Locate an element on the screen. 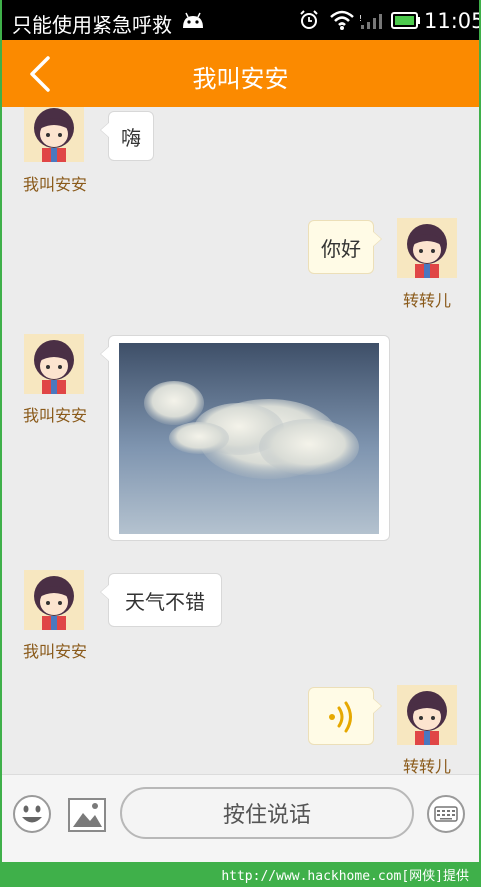 This screenshot has width=481, height=887. android-icon is located at coordinates (193, 20).